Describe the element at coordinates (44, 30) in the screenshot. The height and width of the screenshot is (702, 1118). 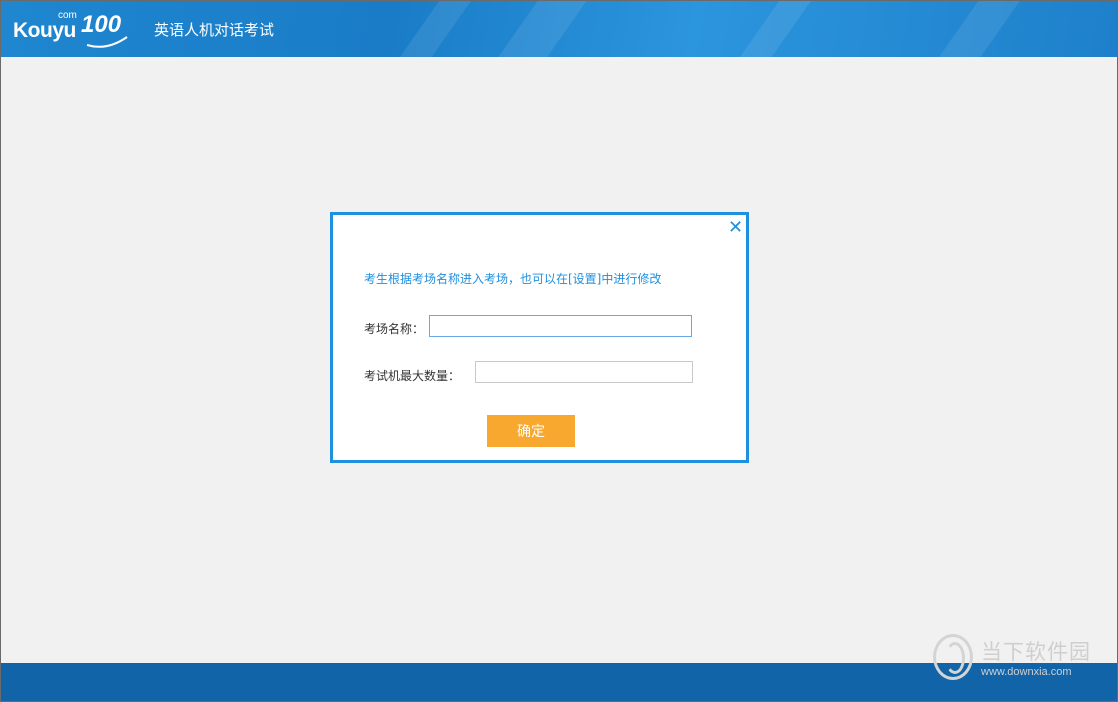
I see `logo-text: Kouyu` at that location.